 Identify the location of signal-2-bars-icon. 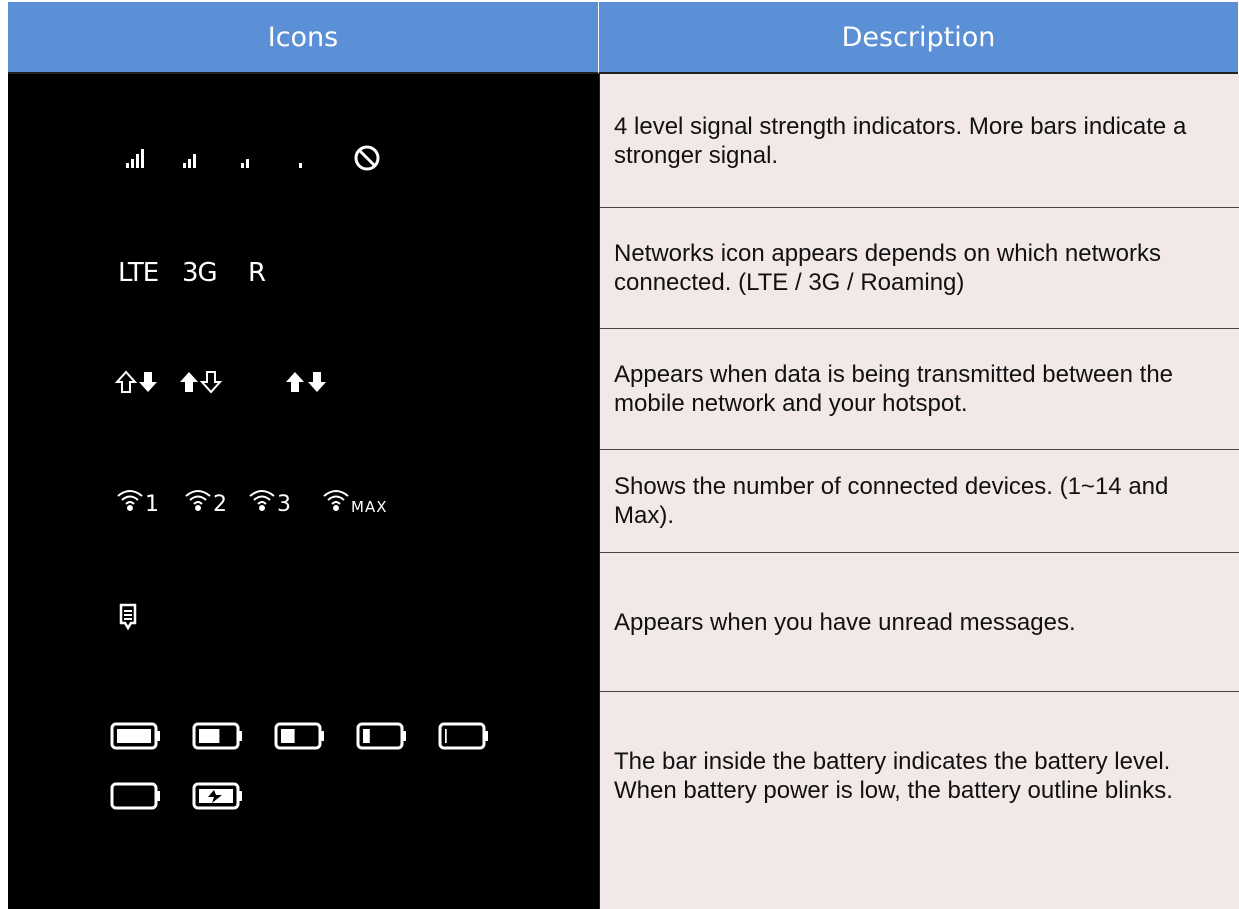
(245, 163).